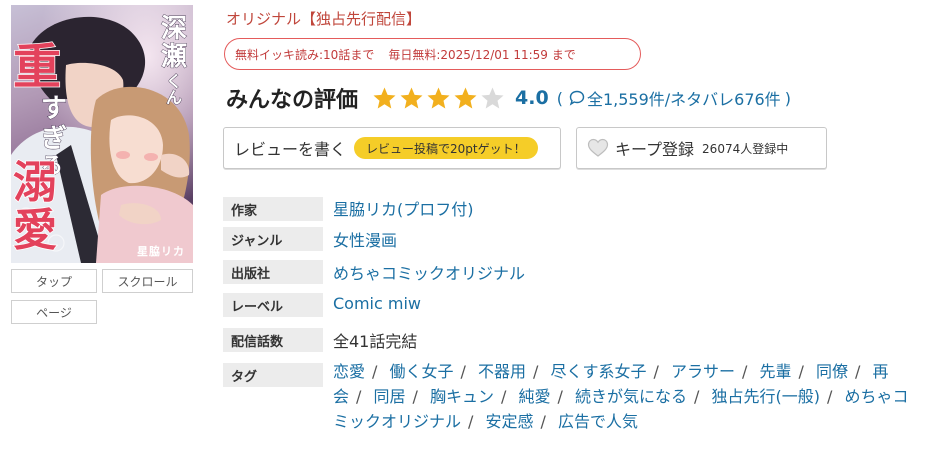 The image size is (942, 455). I want to click on cover-illustration: 深 瀬 く ん 重 す ぎ る 溺 愛, so click(102, 134).